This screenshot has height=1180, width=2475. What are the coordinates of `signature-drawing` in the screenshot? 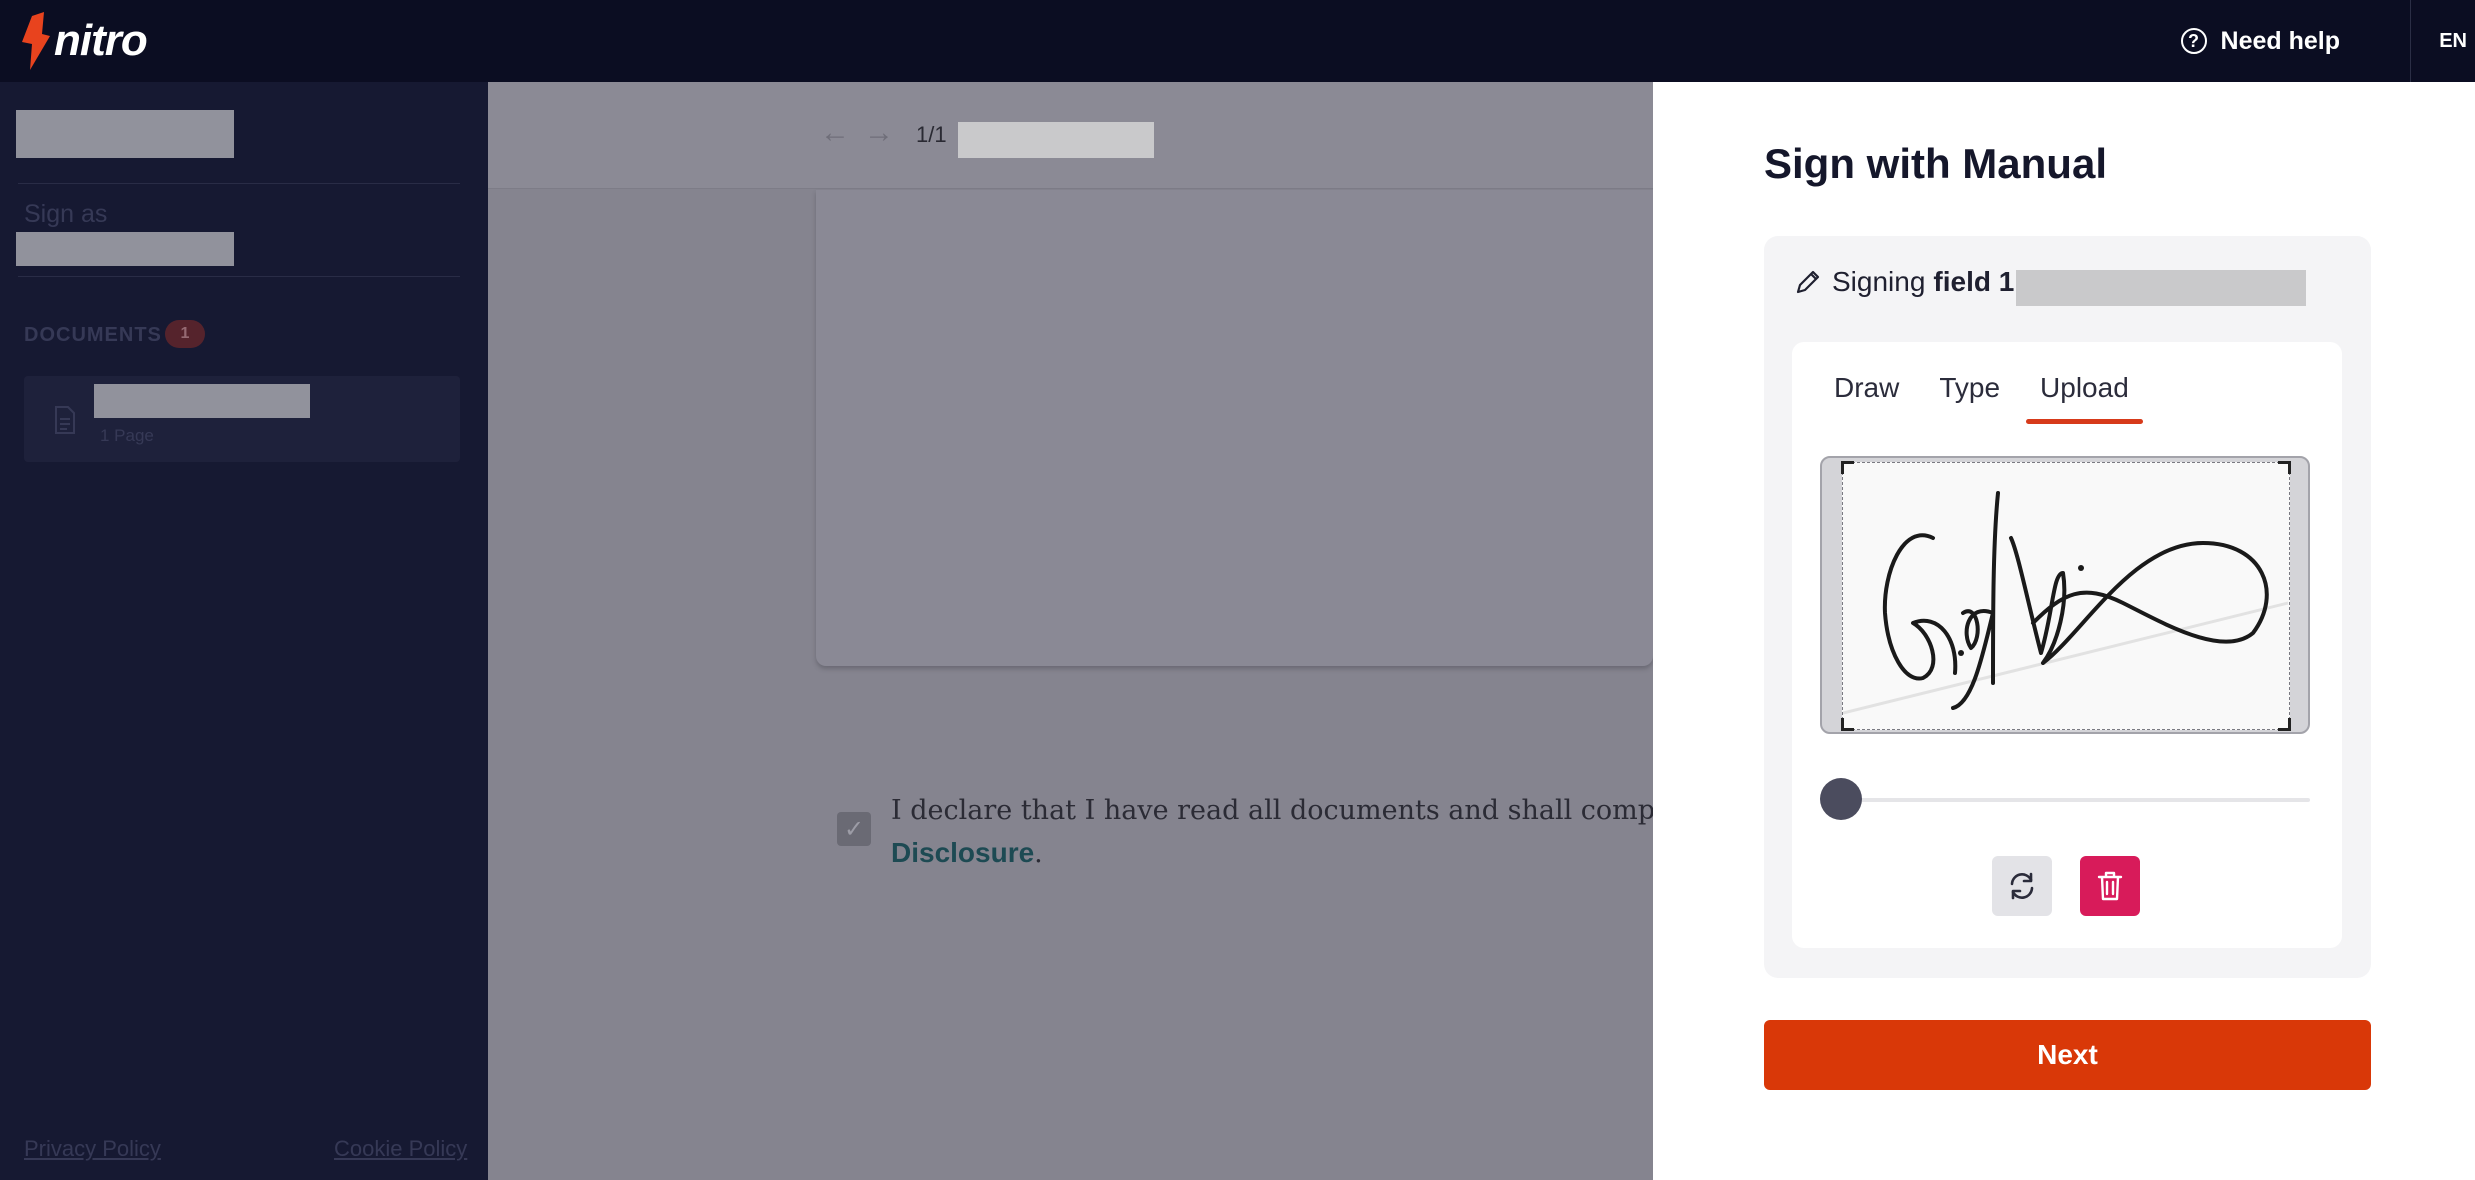 It's located at (2065, 603).